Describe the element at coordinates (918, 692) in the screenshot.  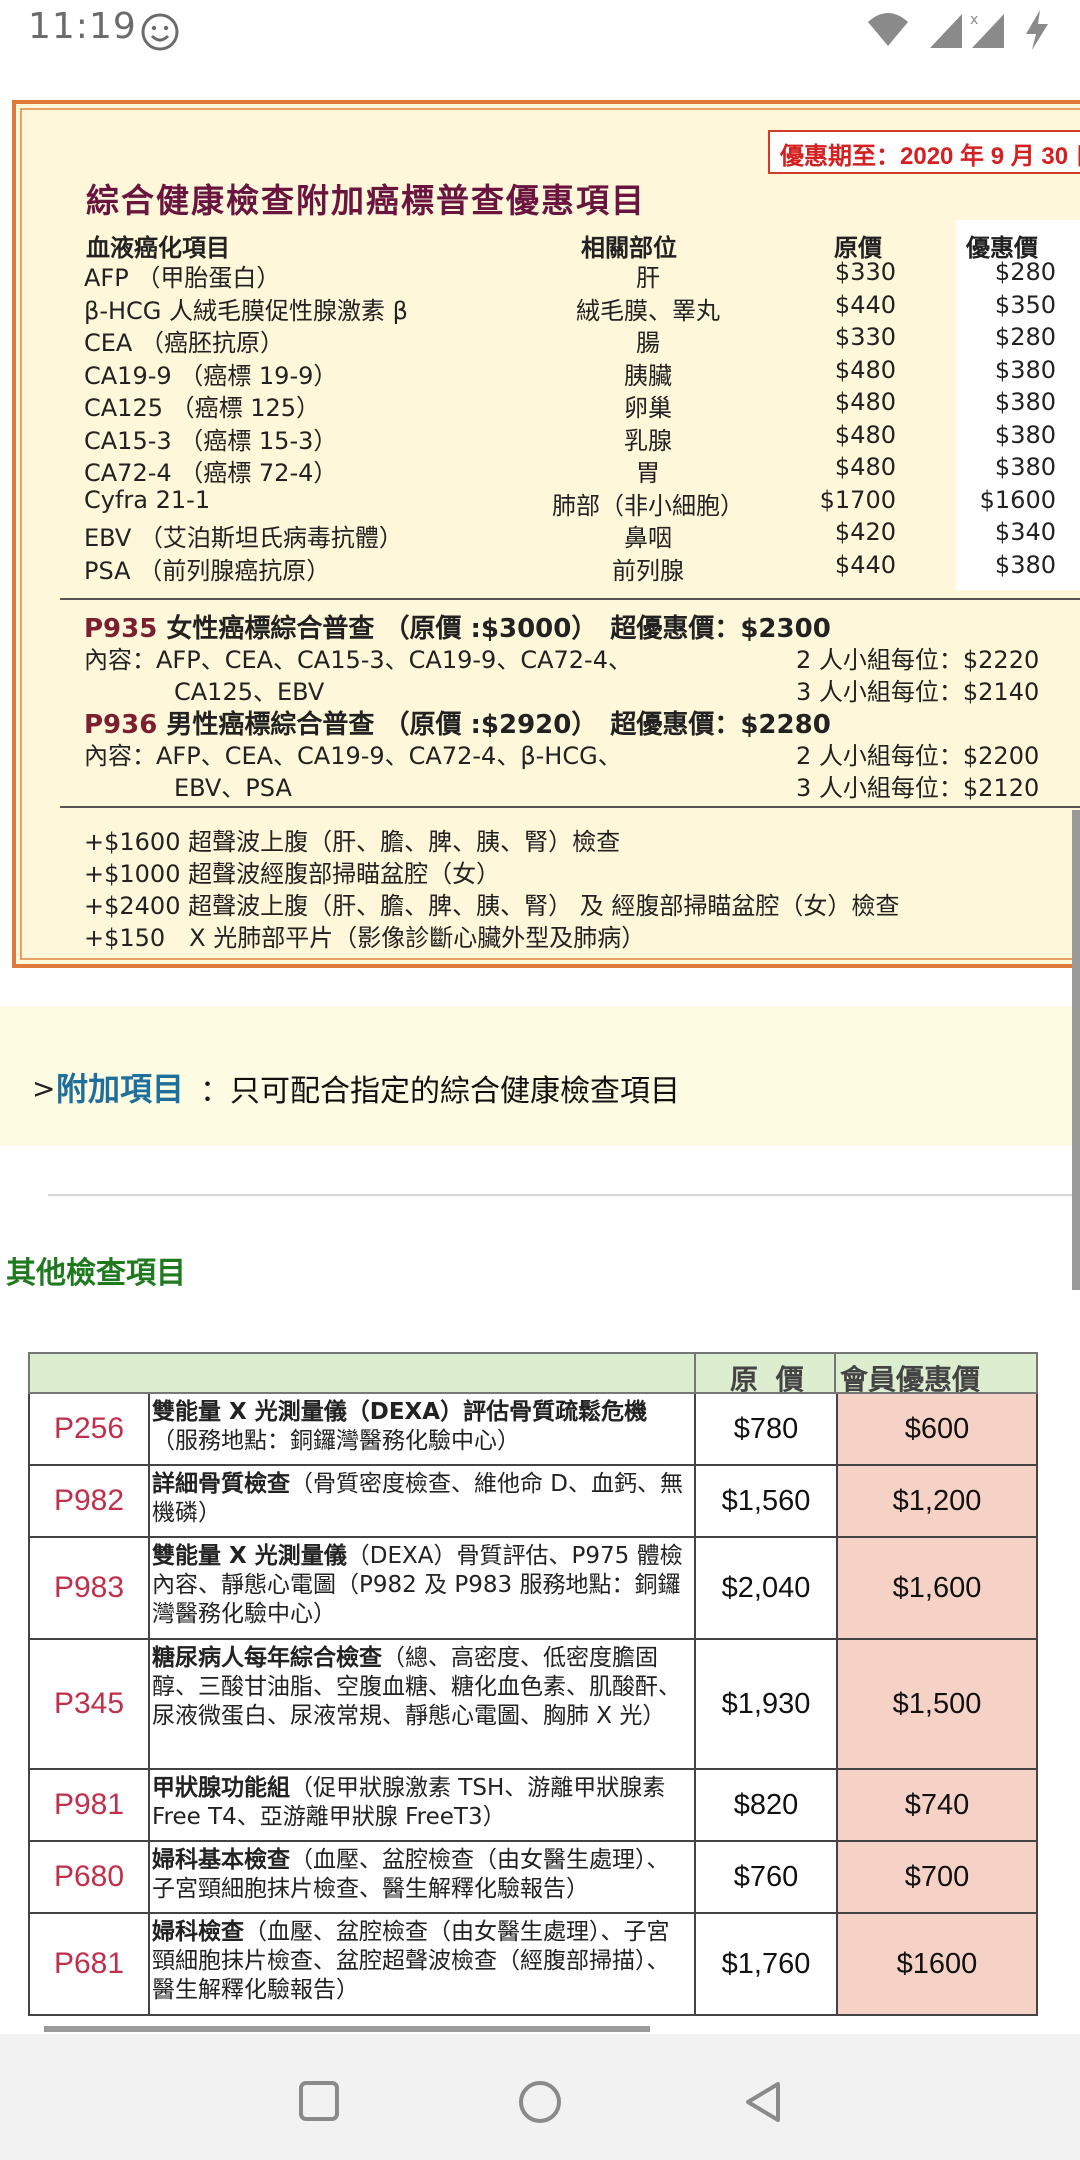
I see `group-price: 3 人小組每位：$2140` at that location.